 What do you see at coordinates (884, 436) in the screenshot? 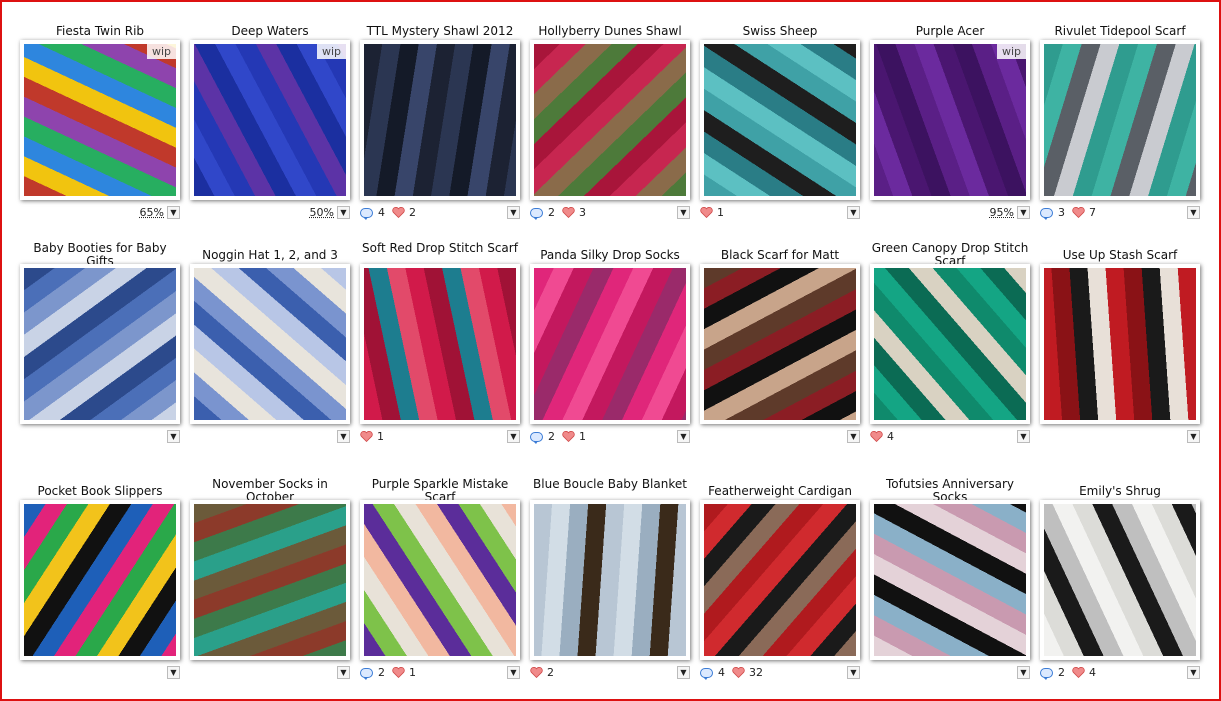
I see `project-stats: 4` at bounding box center [884, 436].